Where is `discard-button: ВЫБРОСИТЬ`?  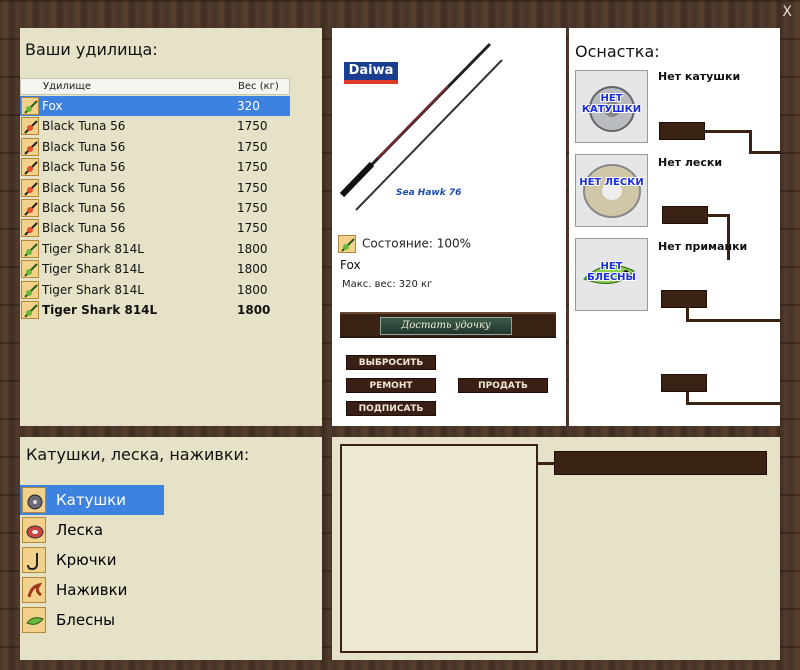 discard-button: ВЫБРОСИТЬ is located at coordinates (391, 362).